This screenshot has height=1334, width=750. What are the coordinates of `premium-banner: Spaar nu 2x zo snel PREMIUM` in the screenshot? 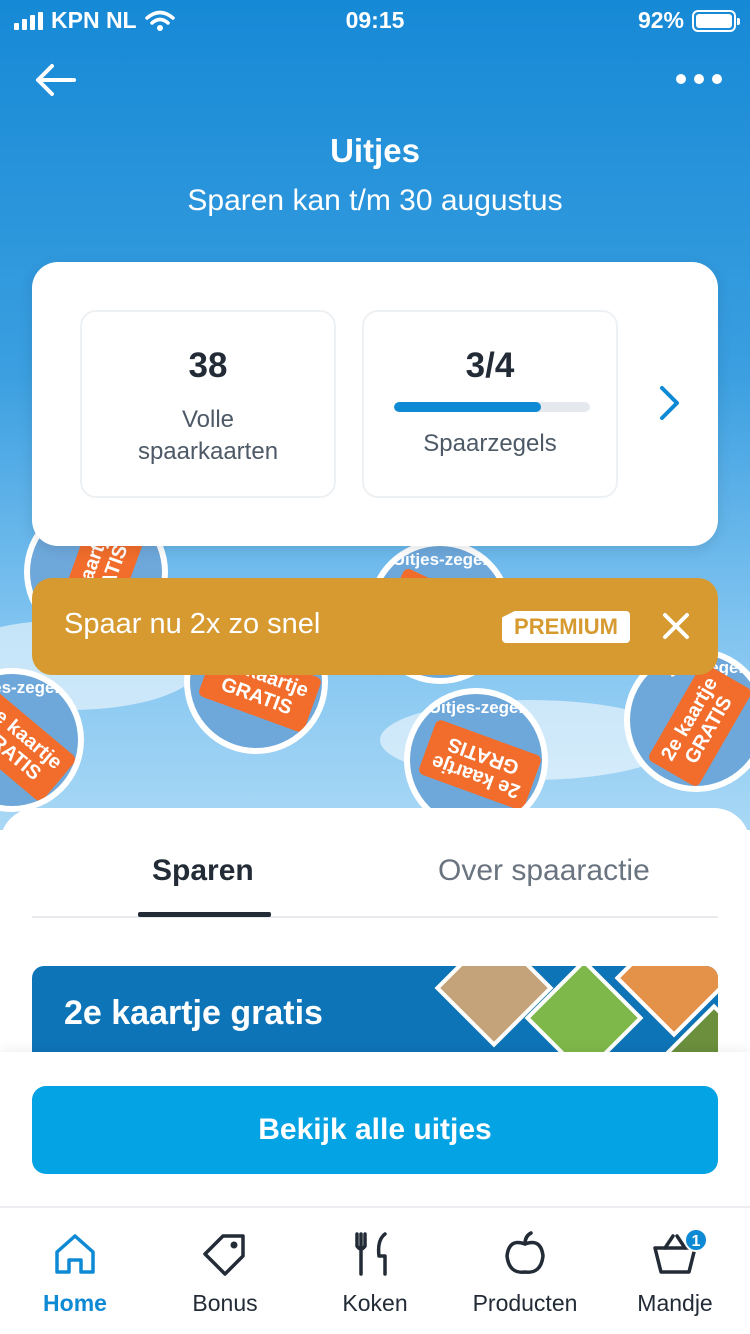 It's located at (375, 626).